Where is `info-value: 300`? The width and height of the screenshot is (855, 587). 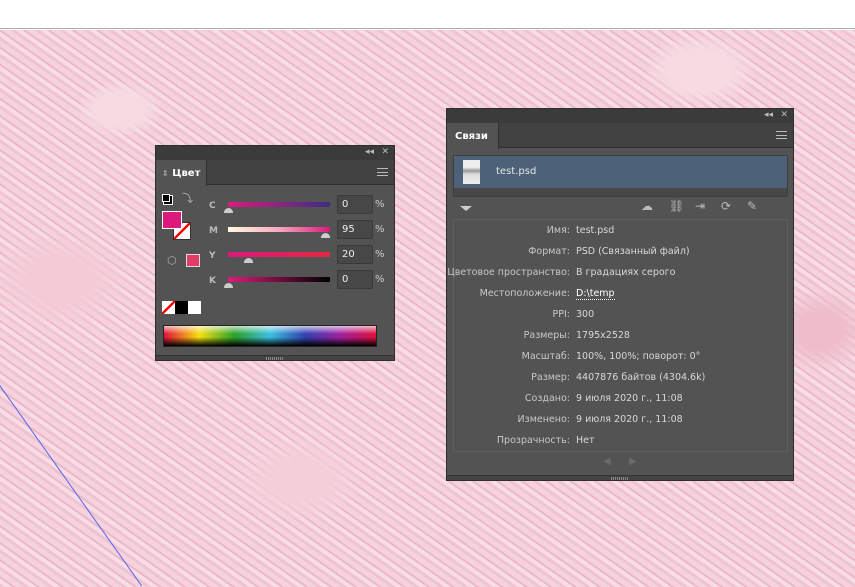
info-value: 300 is located at coordinates (585, 314).